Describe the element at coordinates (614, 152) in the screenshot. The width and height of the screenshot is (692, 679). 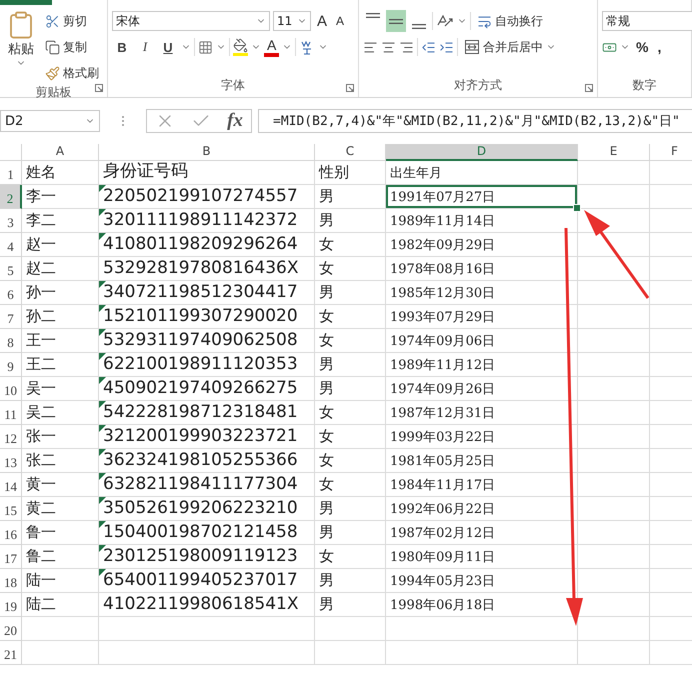
I see `column-header: E` at that location.